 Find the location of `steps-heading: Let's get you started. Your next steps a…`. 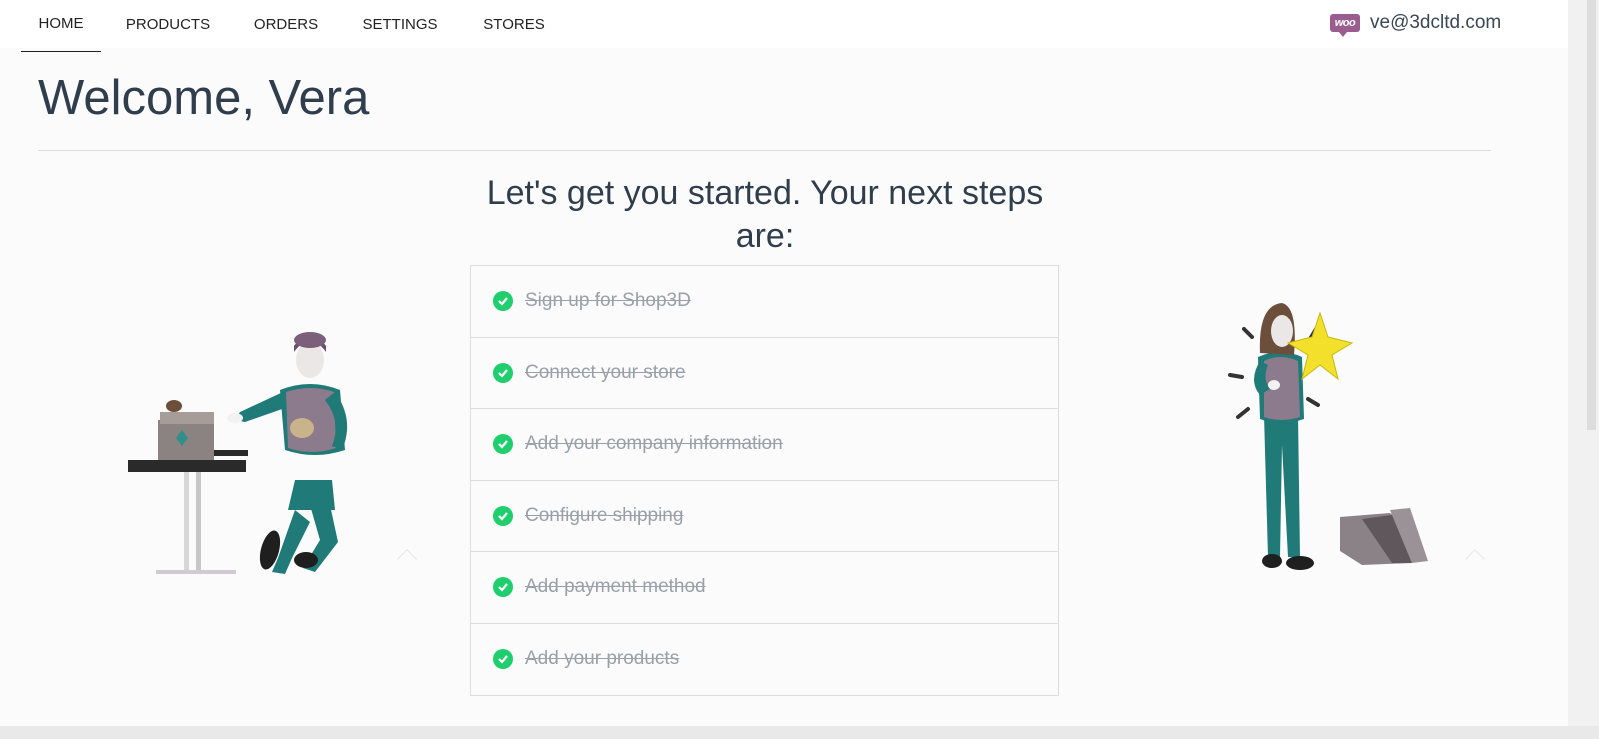

steps-heading: Let's get you started. Your next steps a… is located at coordinates (765, 214).